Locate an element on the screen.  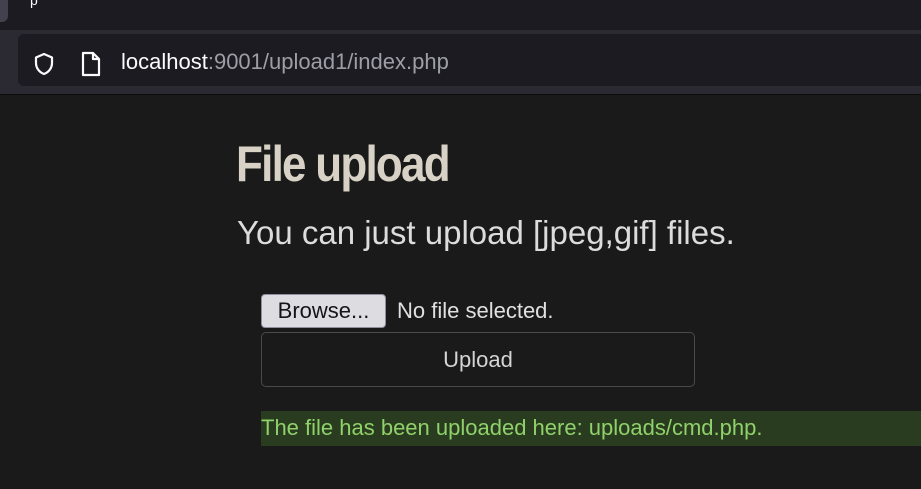
tab-fragment is located at coordinates (4, 11).